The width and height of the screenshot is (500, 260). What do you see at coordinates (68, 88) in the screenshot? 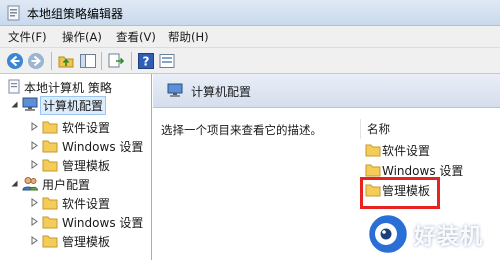
I see `tree-label: 本地计算机 策略` at bounding box center [68, 88].